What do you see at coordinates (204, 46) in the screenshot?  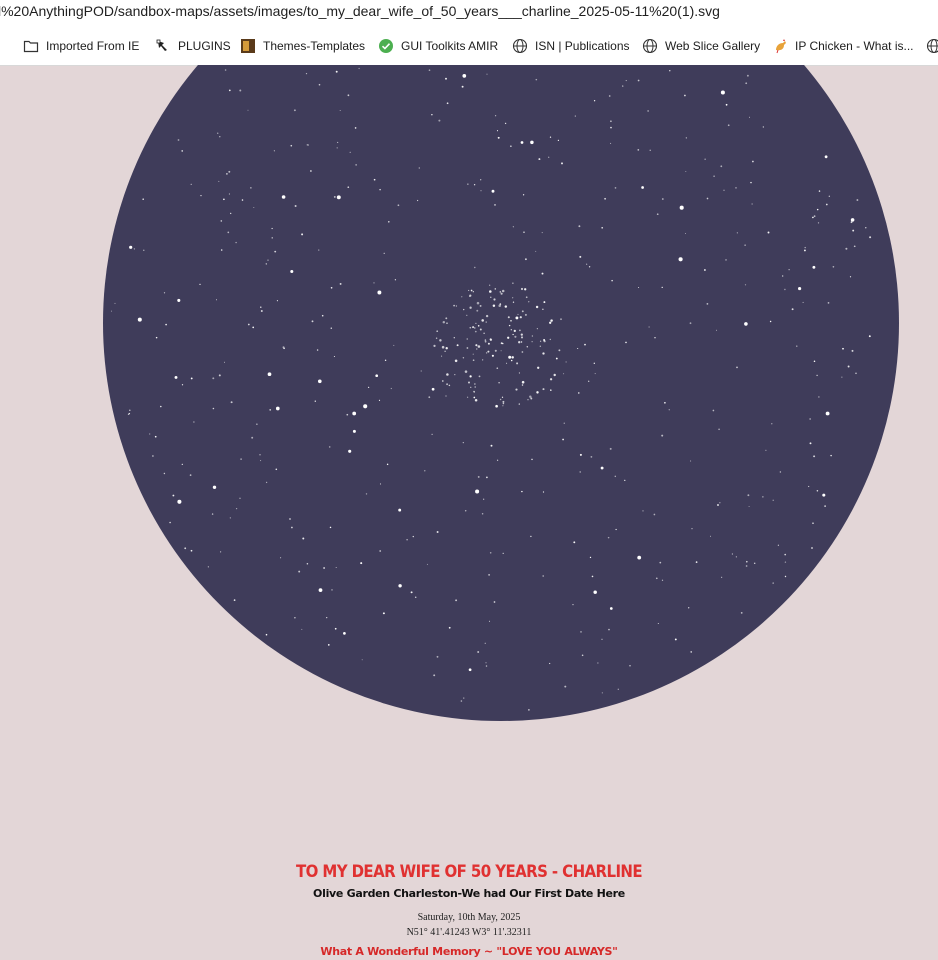 I see `bookmark-label: PLUGINS` at bounding box center [204, 46].